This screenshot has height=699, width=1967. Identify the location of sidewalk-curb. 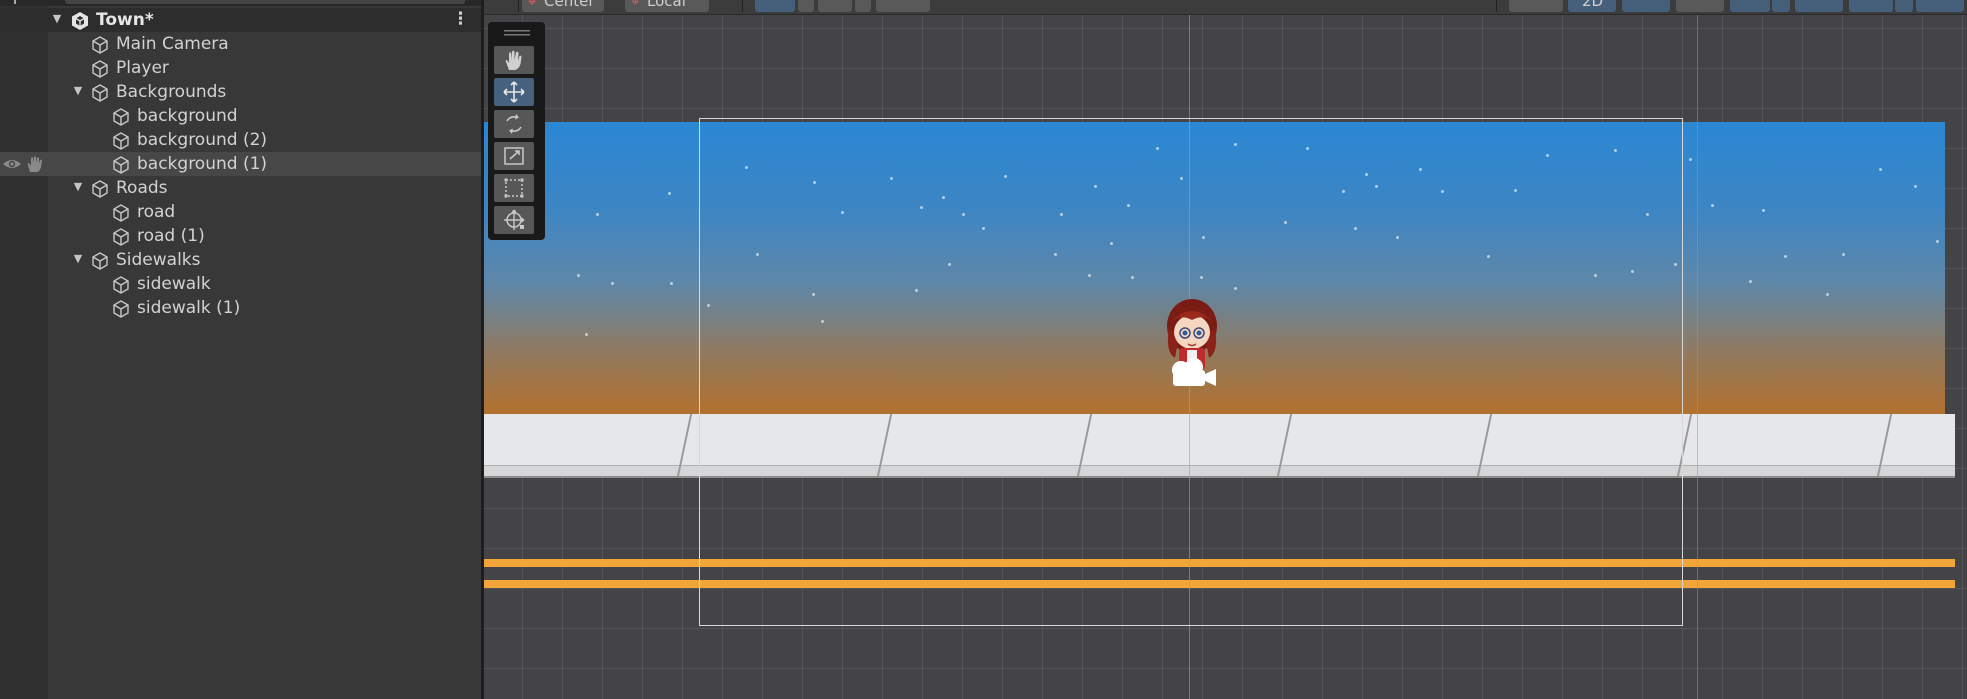
(1219, 470).